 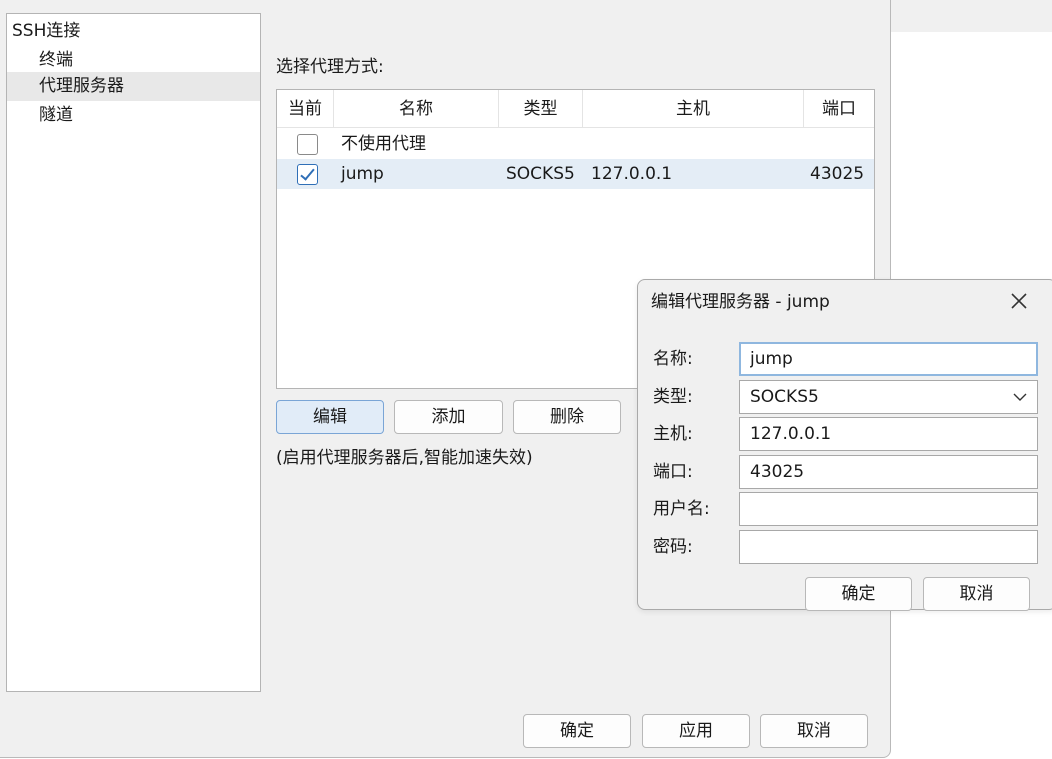 What do you see at coordinates (673, 434) in the screenshot?
I see `host-label: 主机:` at bounding box center [673, 434].